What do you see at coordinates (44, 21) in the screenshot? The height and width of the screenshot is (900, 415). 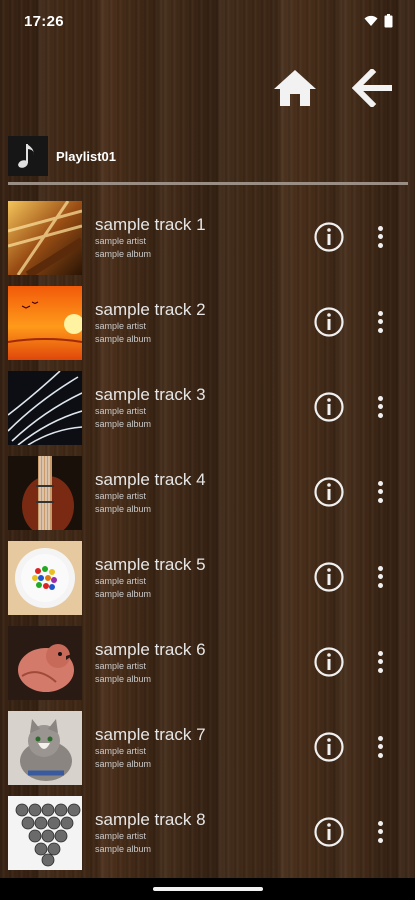 I see `status-time: 17:26` at bounding box center [44, 21].